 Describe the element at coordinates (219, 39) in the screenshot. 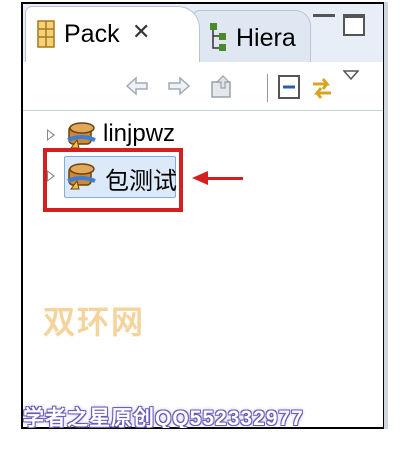

I see `hierarchy-icon` at that location.